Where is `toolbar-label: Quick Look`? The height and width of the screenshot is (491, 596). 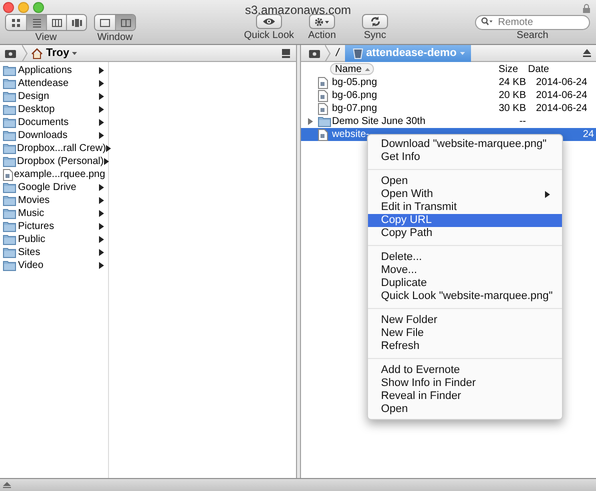
toolbar-label: Quick Look is located at coordinates (269, 36).